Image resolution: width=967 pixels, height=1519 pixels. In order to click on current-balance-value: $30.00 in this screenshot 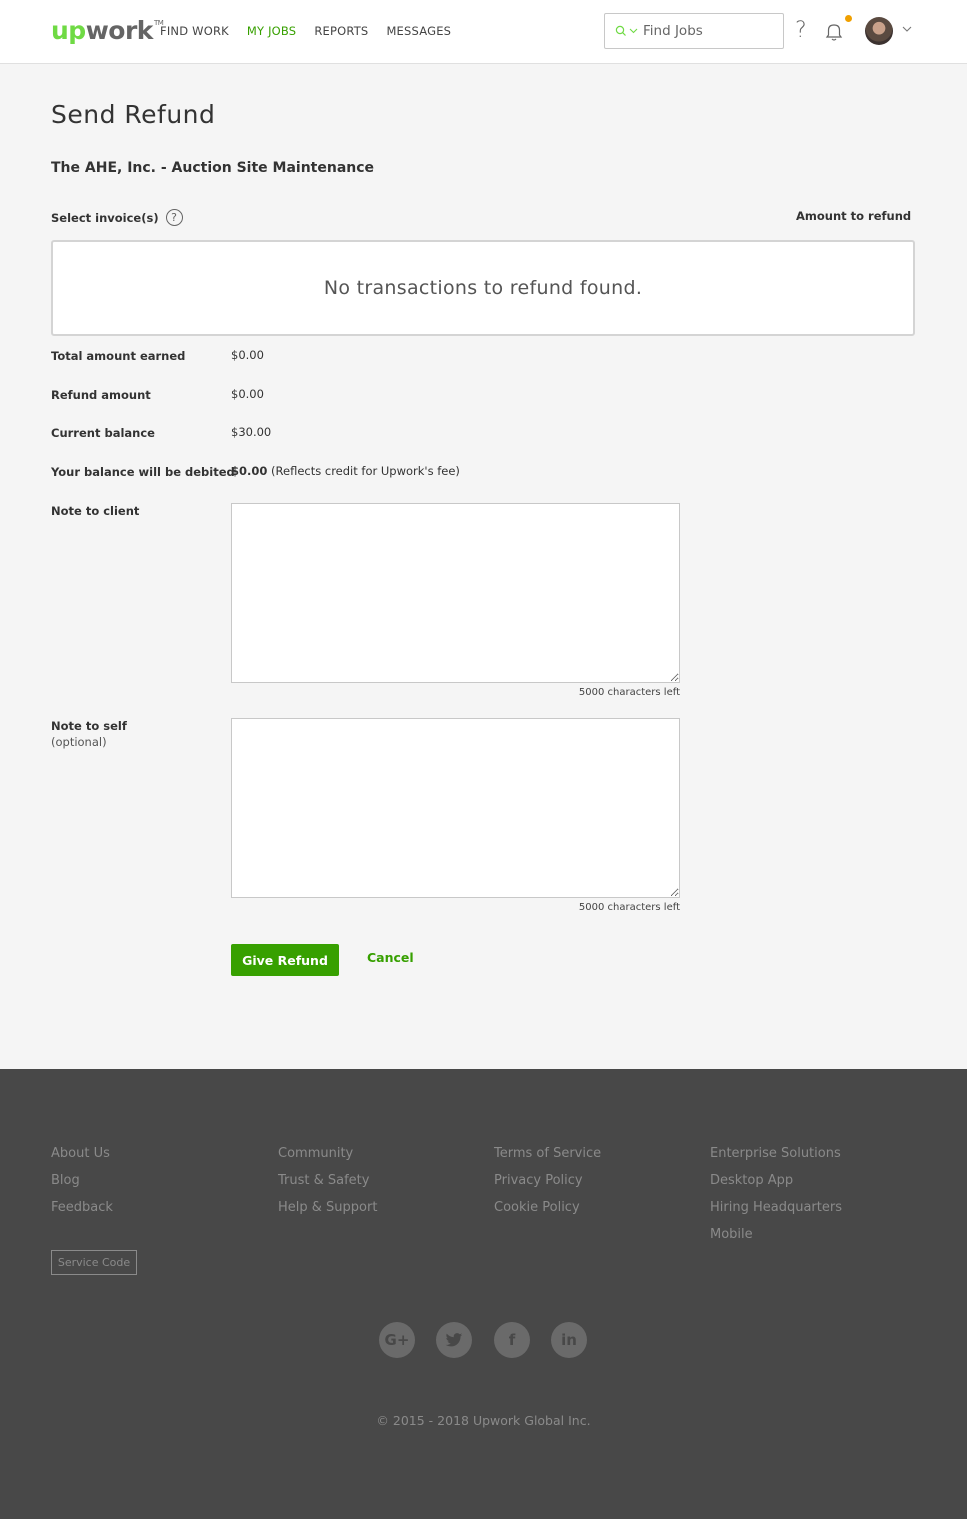, I will do `click(251, 432)`.